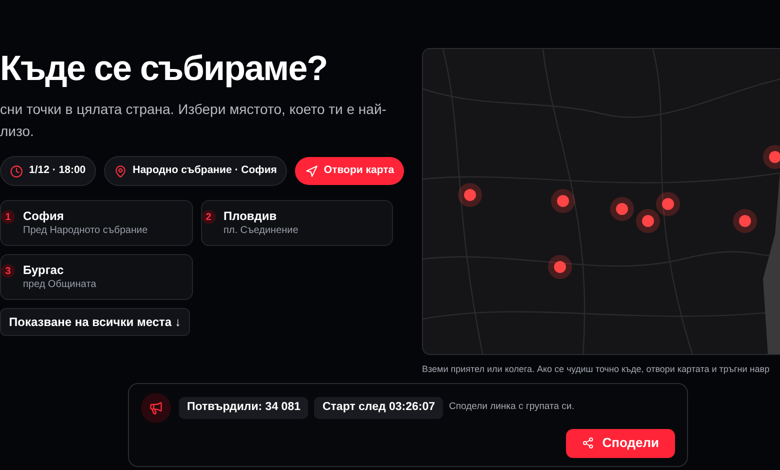 The height and width of the screenshot is (470, 780). I want to click on share-hint: Сподели линка с групата си., so click(511, 407).